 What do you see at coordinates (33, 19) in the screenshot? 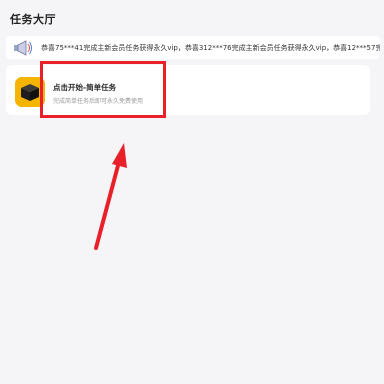
I see `page-title: 任务大厅` at bounding box center [33, 19].